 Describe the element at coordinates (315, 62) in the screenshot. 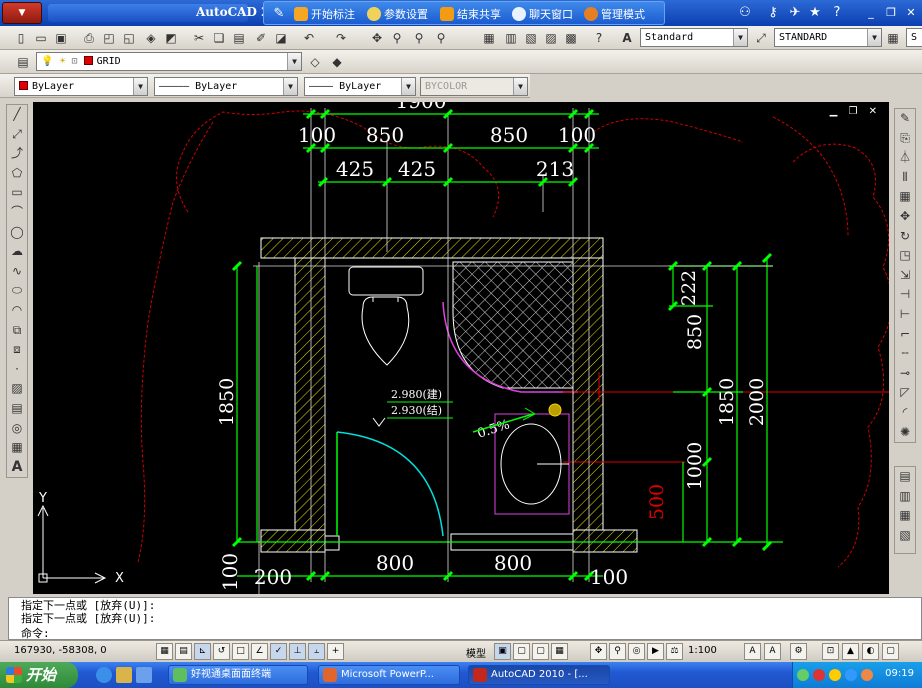

I see `make-current-layer-icon: ◇` at that location.